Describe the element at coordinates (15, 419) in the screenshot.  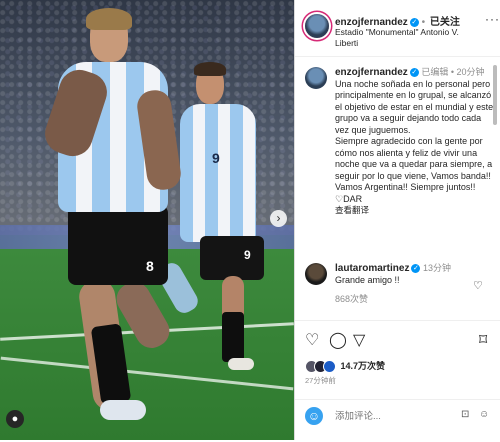
I see `user-tag-icon: ●` at that location.